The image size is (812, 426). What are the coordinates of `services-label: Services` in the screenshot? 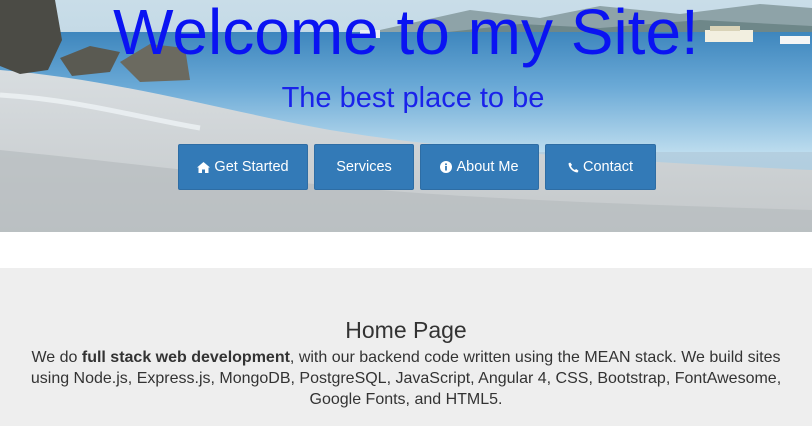 It's located at (364, 167).